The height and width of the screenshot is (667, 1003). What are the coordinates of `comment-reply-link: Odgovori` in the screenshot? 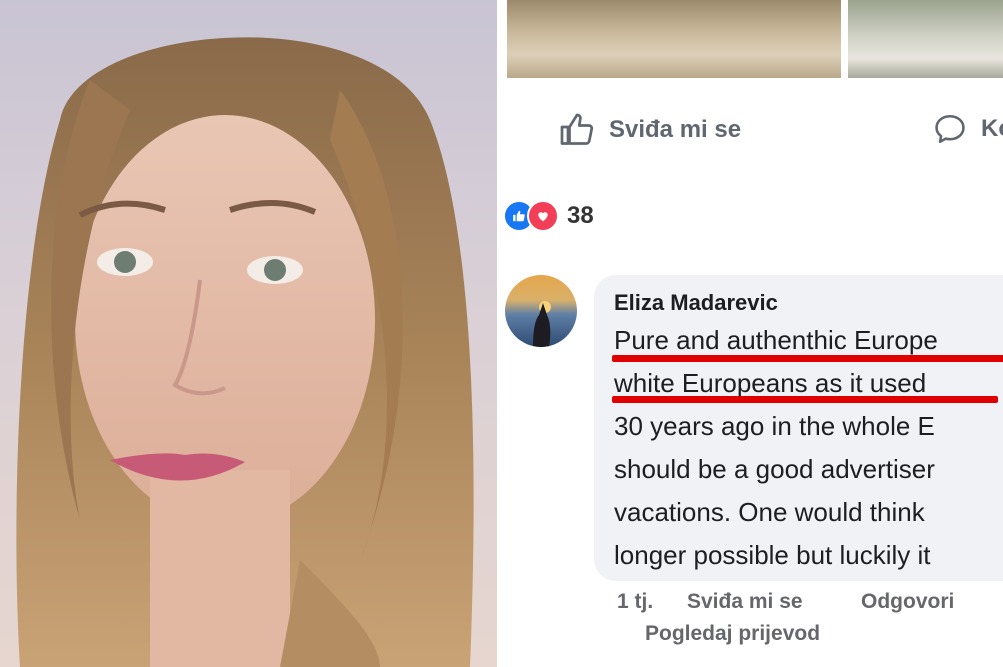 It's located at (907, 602).